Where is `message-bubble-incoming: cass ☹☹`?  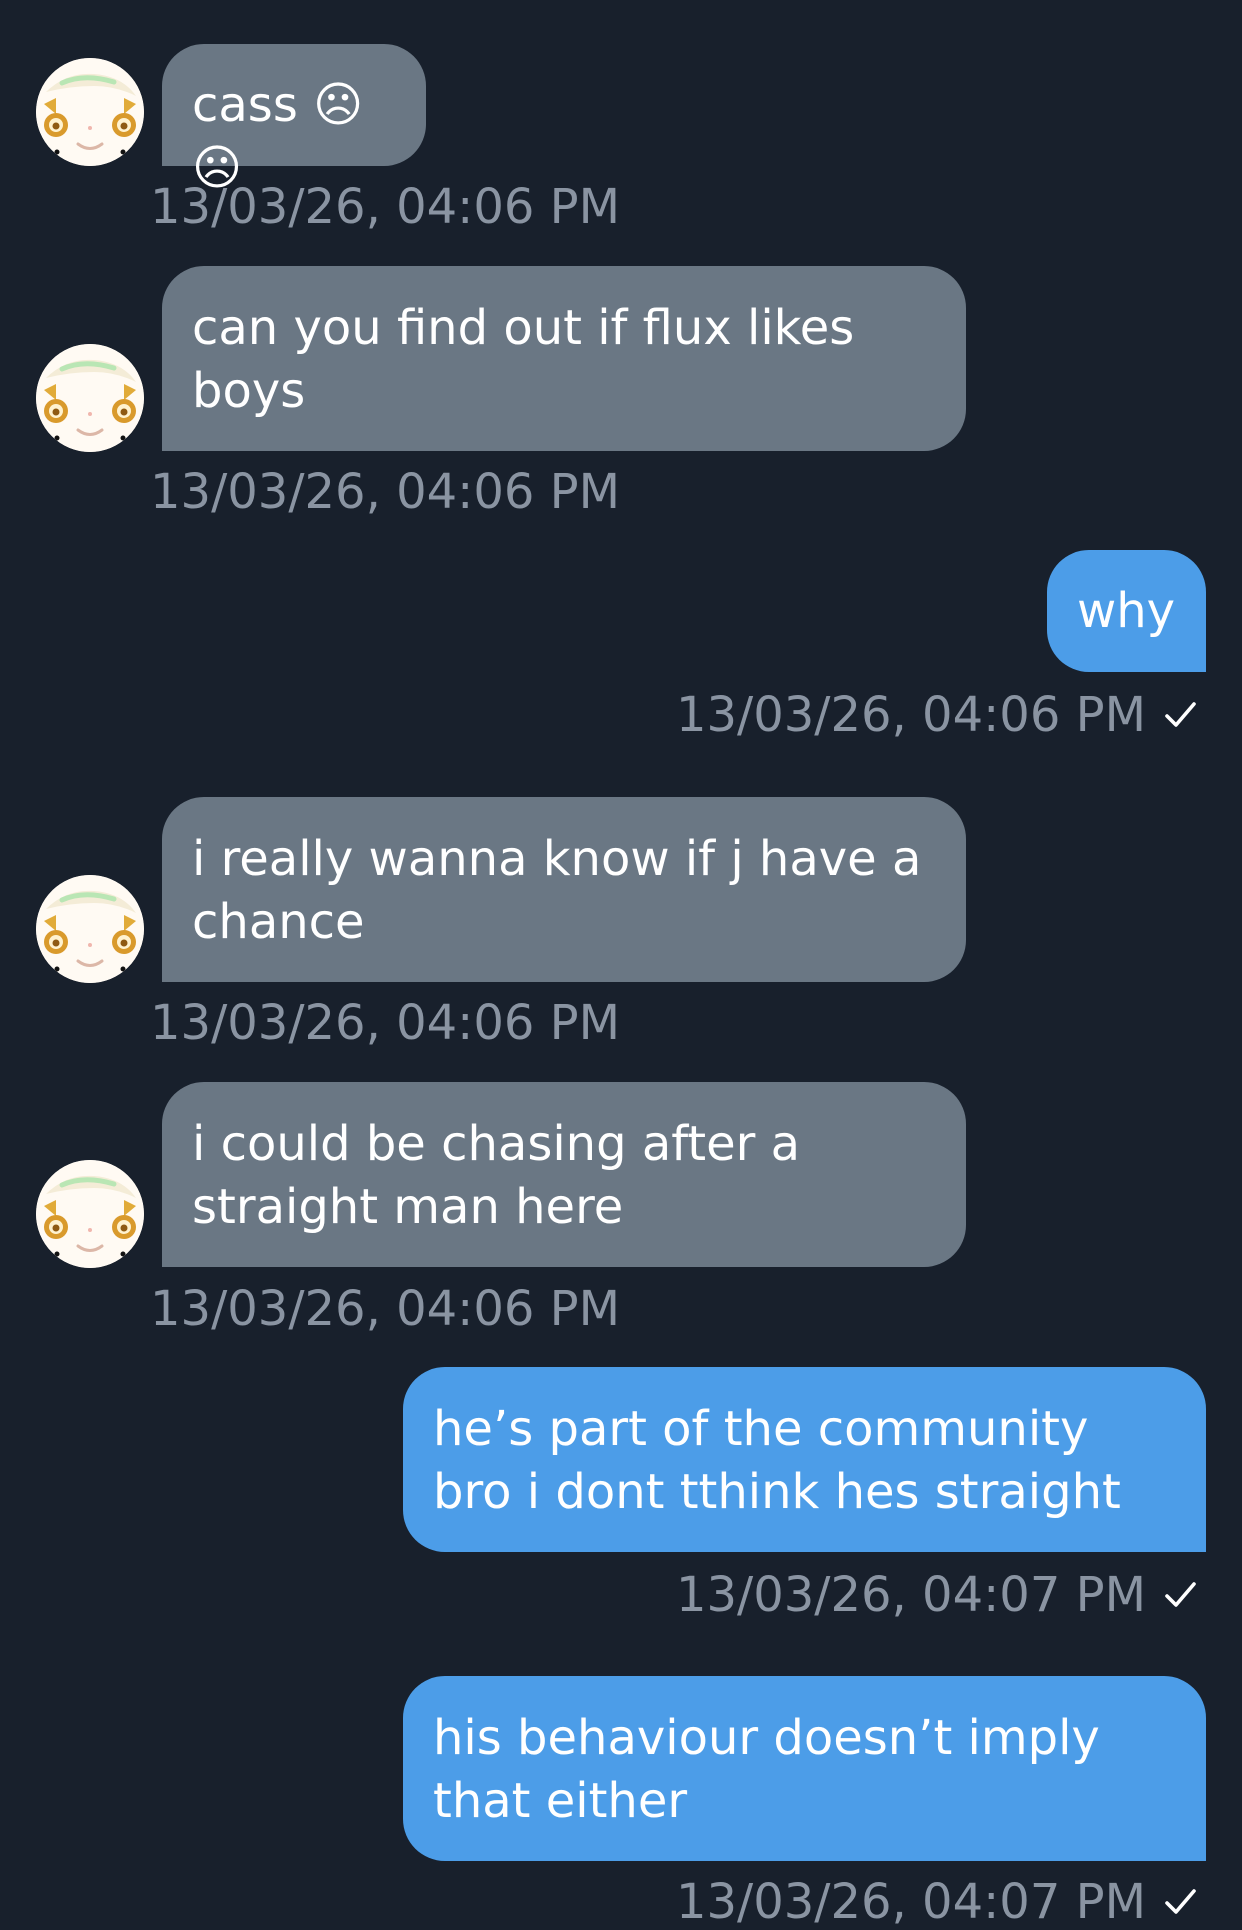 message-bubble-incoming: cass ☹☹ is located at coordinates (294, 120).